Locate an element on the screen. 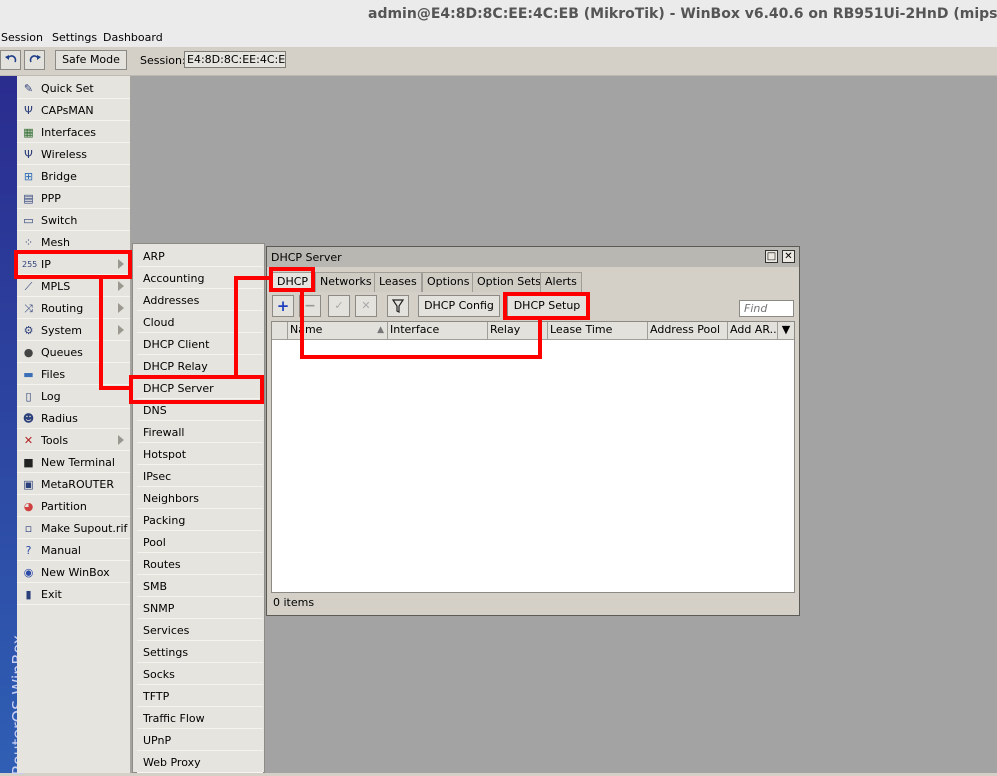 This screenshot has height=776, width=997. submenu-item-smb: SMB is located at coordinates (200, 586).